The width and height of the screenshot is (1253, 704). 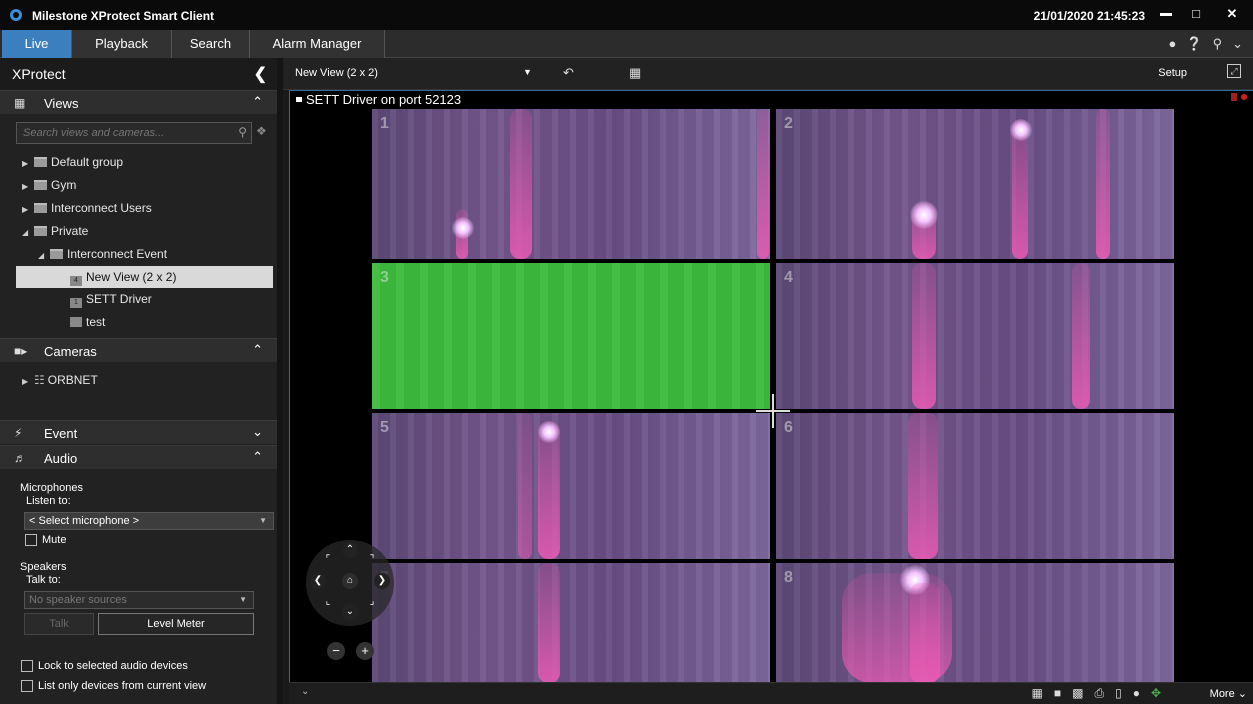 What do you see at coordinates (336, 73) in the screenshot?
I see `view-selector: New View (2 x 2)` at bounding box center [336, 73].